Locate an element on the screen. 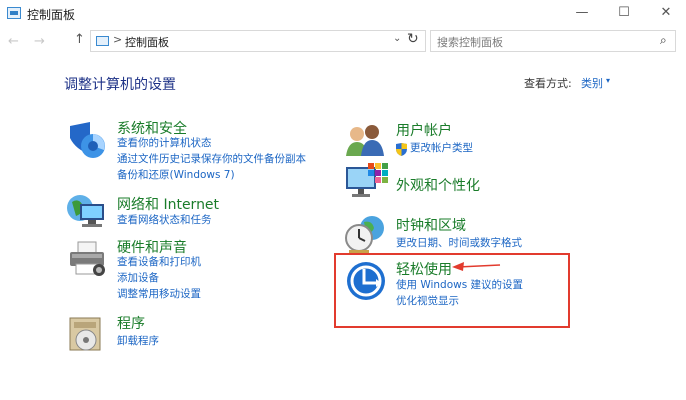 This screenshot has height=400, width=686. search-placeholder: 搜索控制面板 is located at coordinates (470, 42).